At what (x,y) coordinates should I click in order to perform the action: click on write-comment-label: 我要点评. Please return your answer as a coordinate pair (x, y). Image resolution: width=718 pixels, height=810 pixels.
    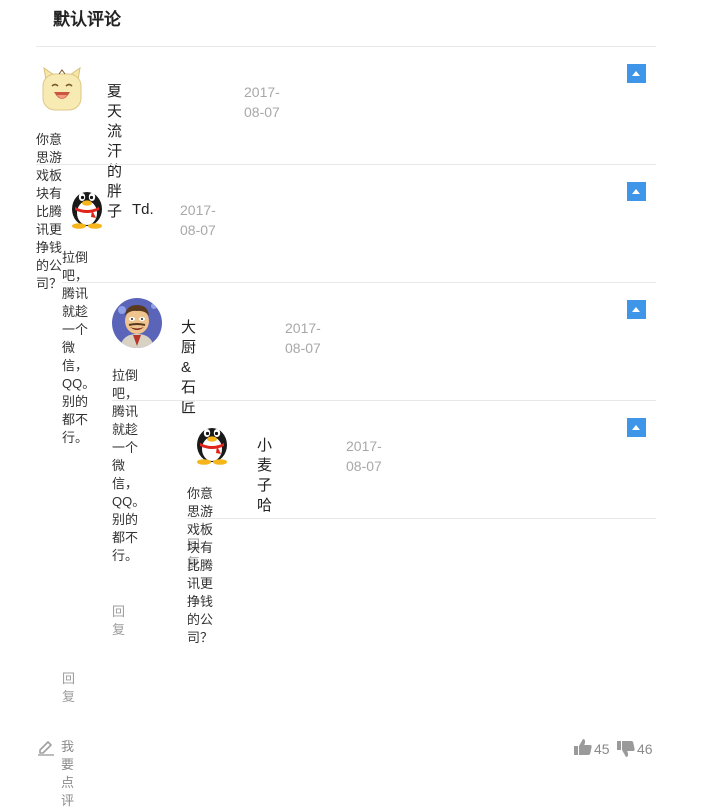
    Looking at the image, I should click on (67, 774).